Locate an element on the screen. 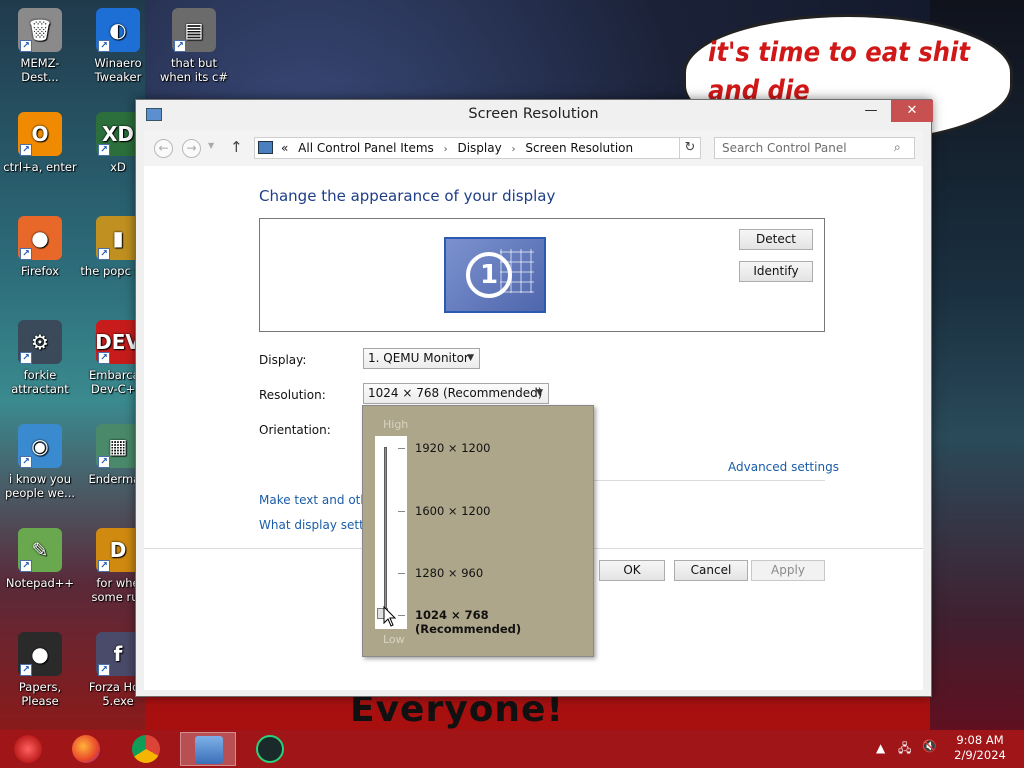 The image size is (1024, 768). clock: 9:08 AM 2/9/2024 is located at coordinates (980, 748).